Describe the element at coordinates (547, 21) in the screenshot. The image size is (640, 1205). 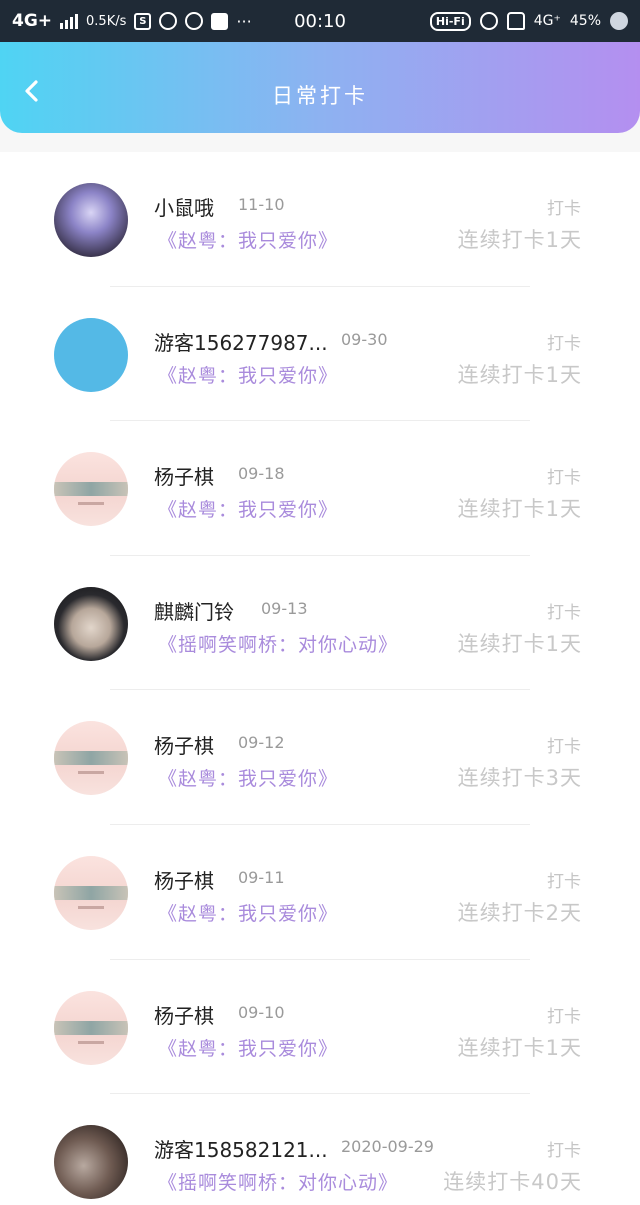
I see `network-type-2: 4G⁺` at that location.